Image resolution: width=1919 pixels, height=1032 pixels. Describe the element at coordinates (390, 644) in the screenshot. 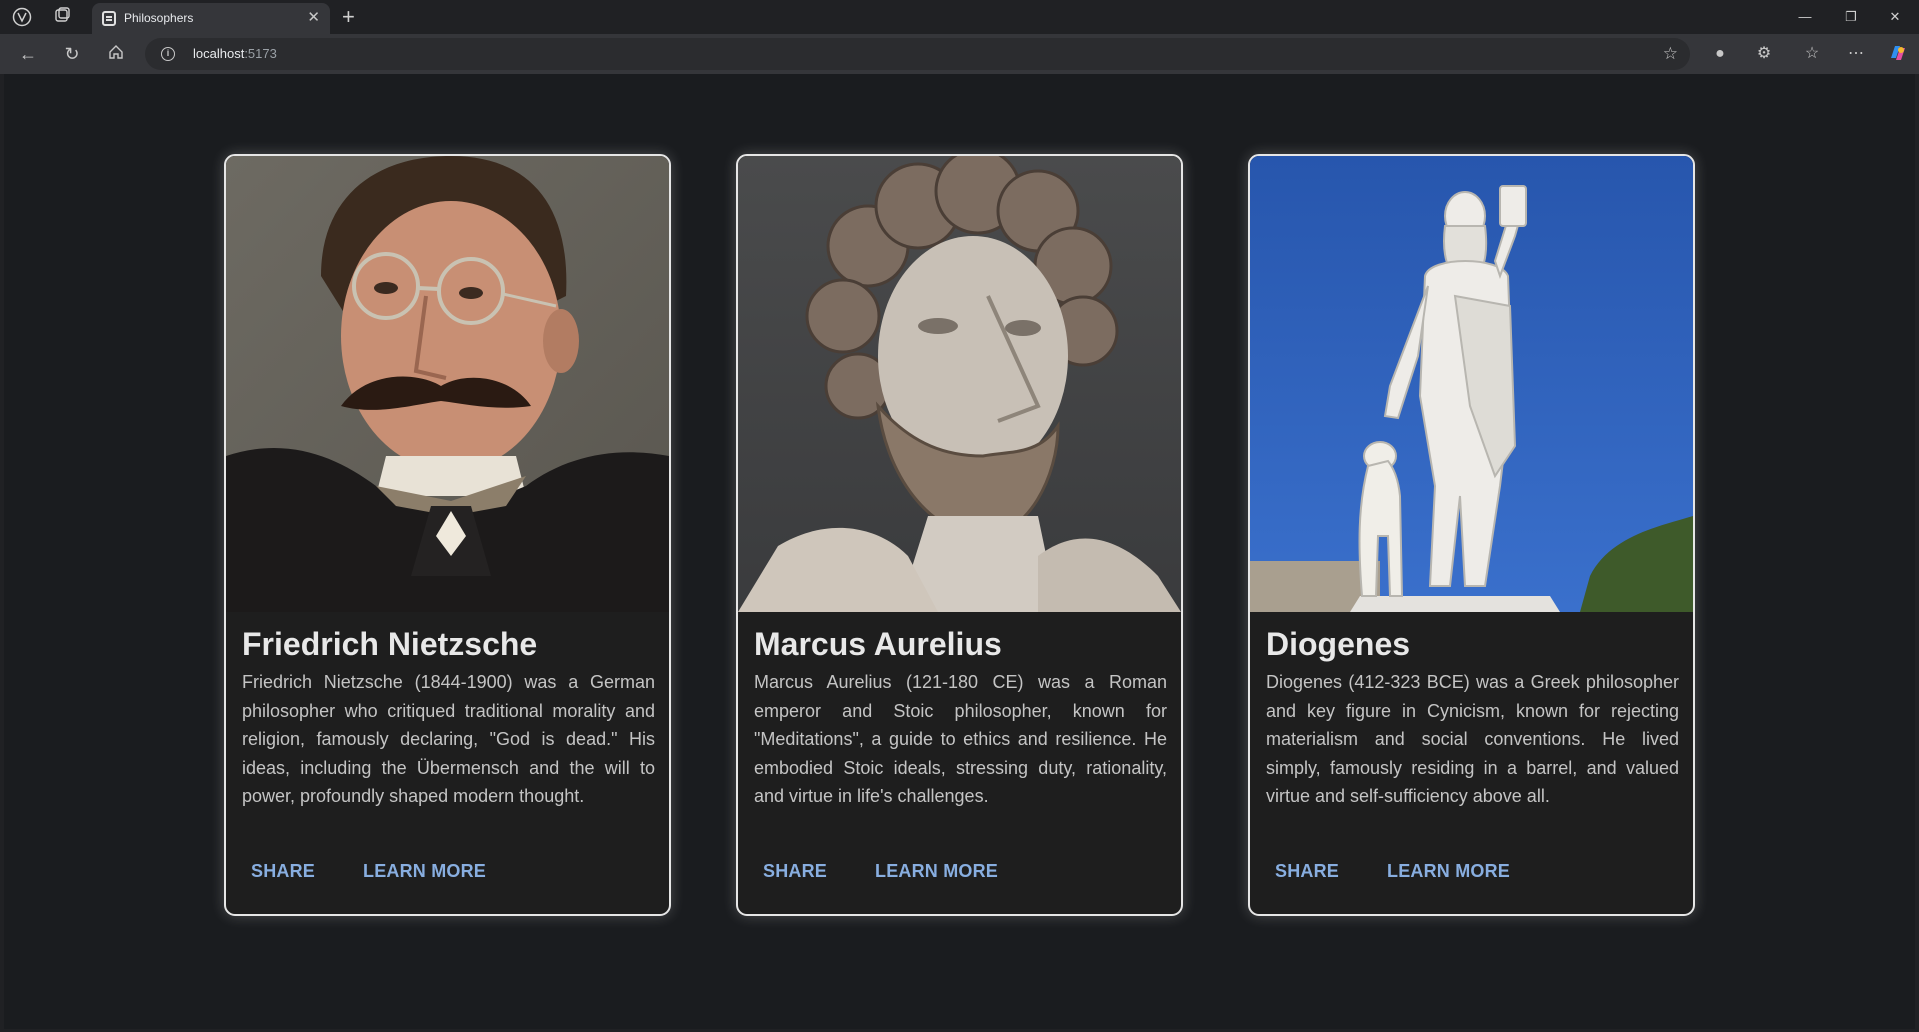

I see `card-title: Friedrich Nietzsche` at that location.